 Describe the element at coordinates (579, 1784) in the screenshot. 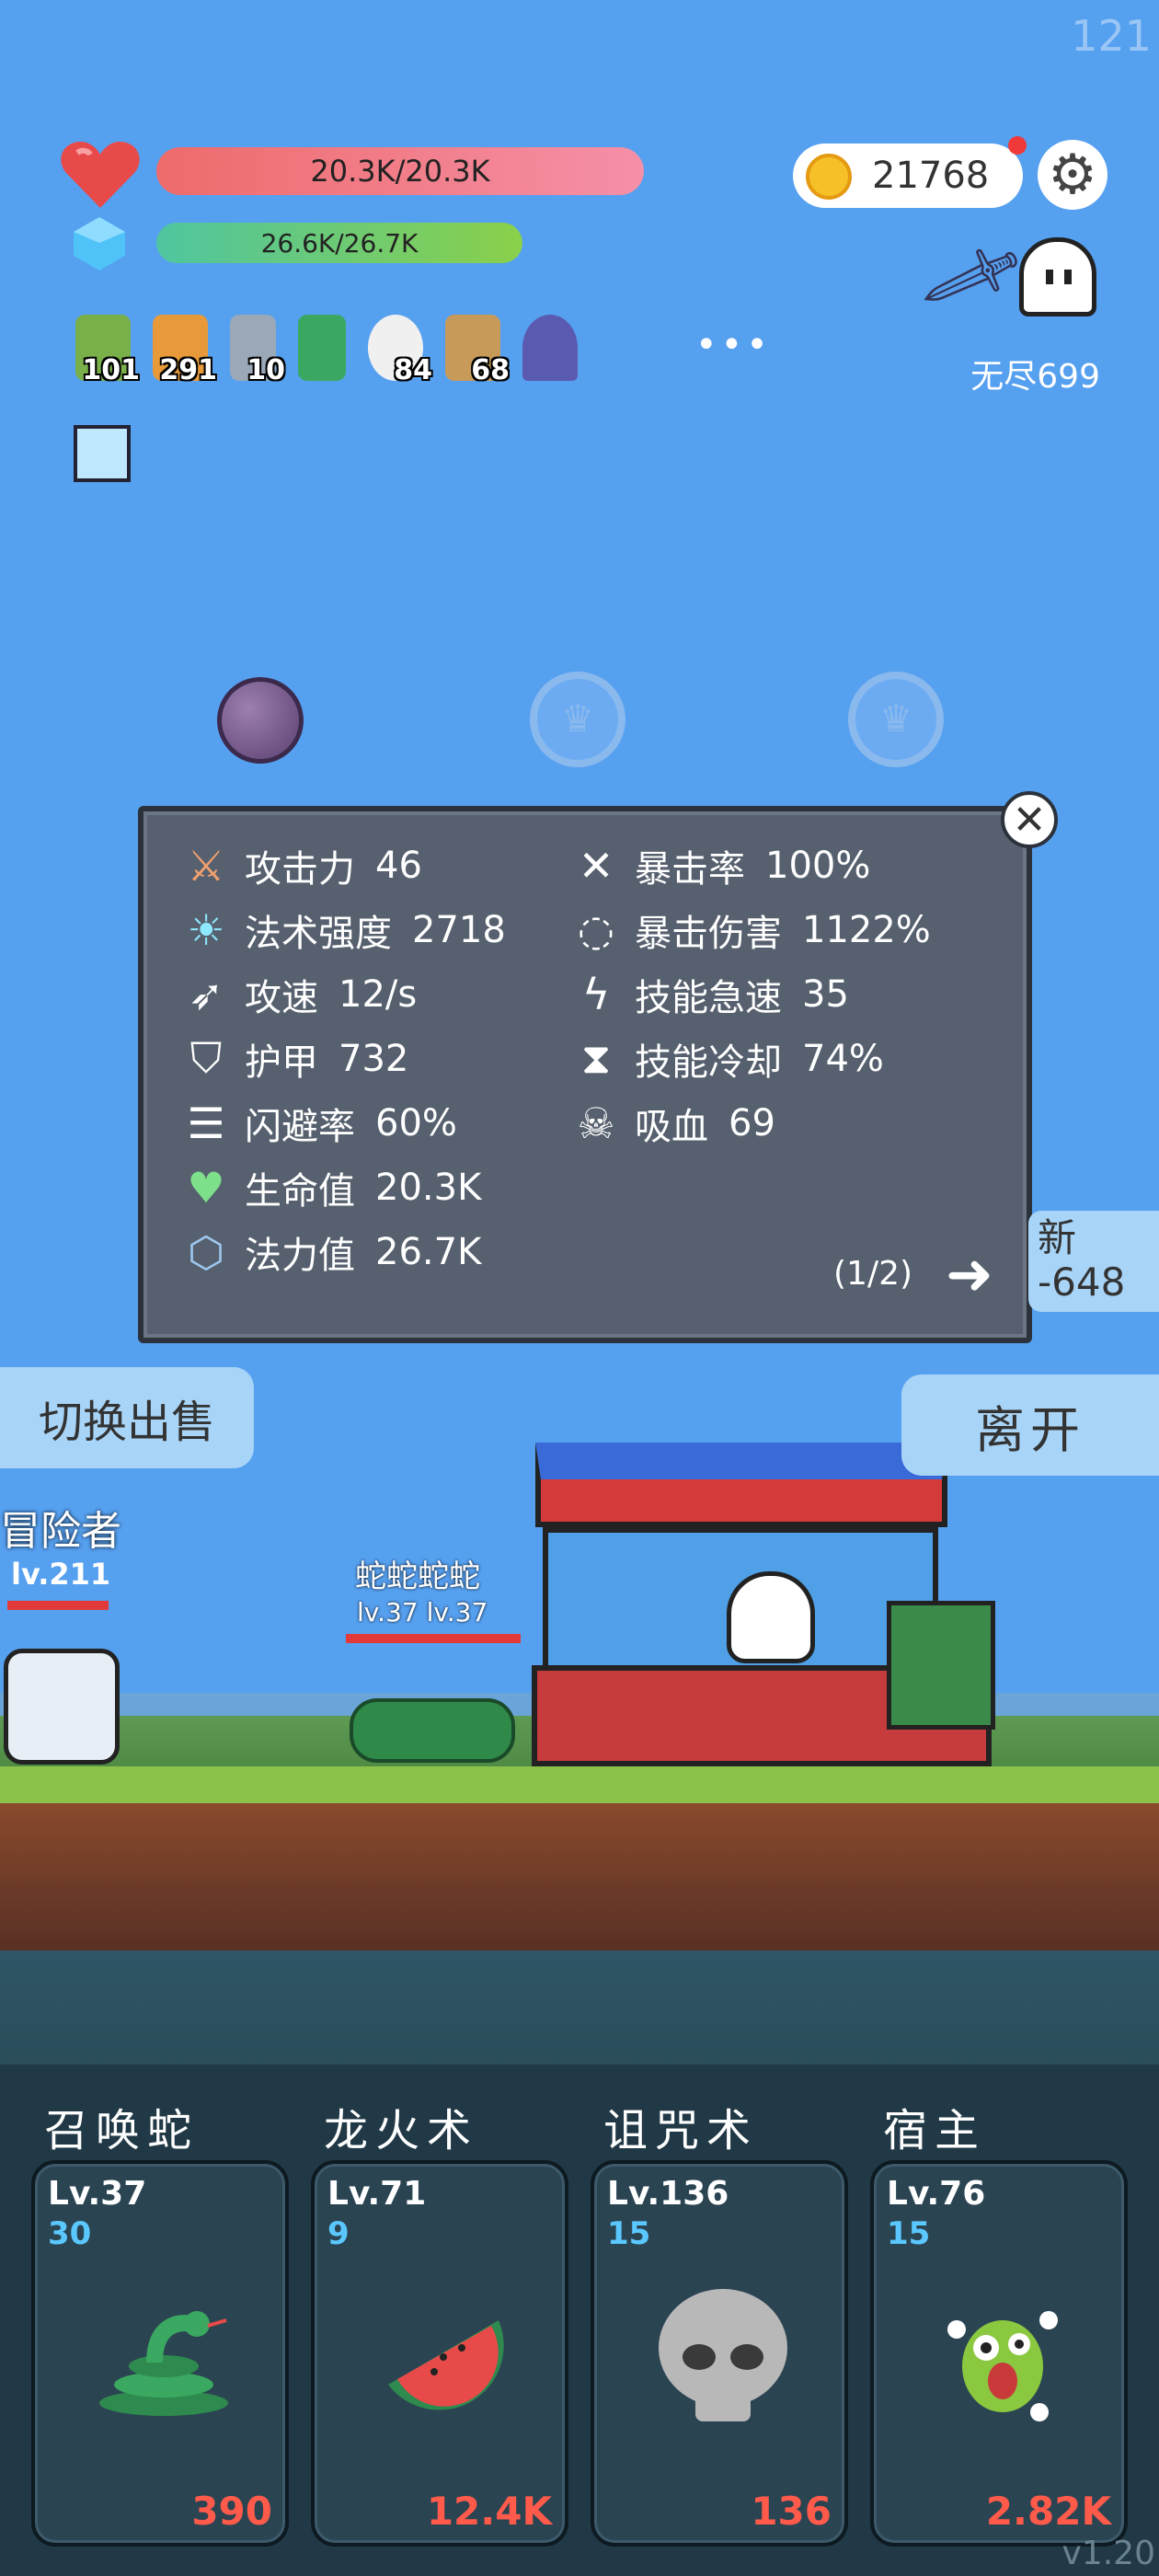

I see `grass-ground` at that location.